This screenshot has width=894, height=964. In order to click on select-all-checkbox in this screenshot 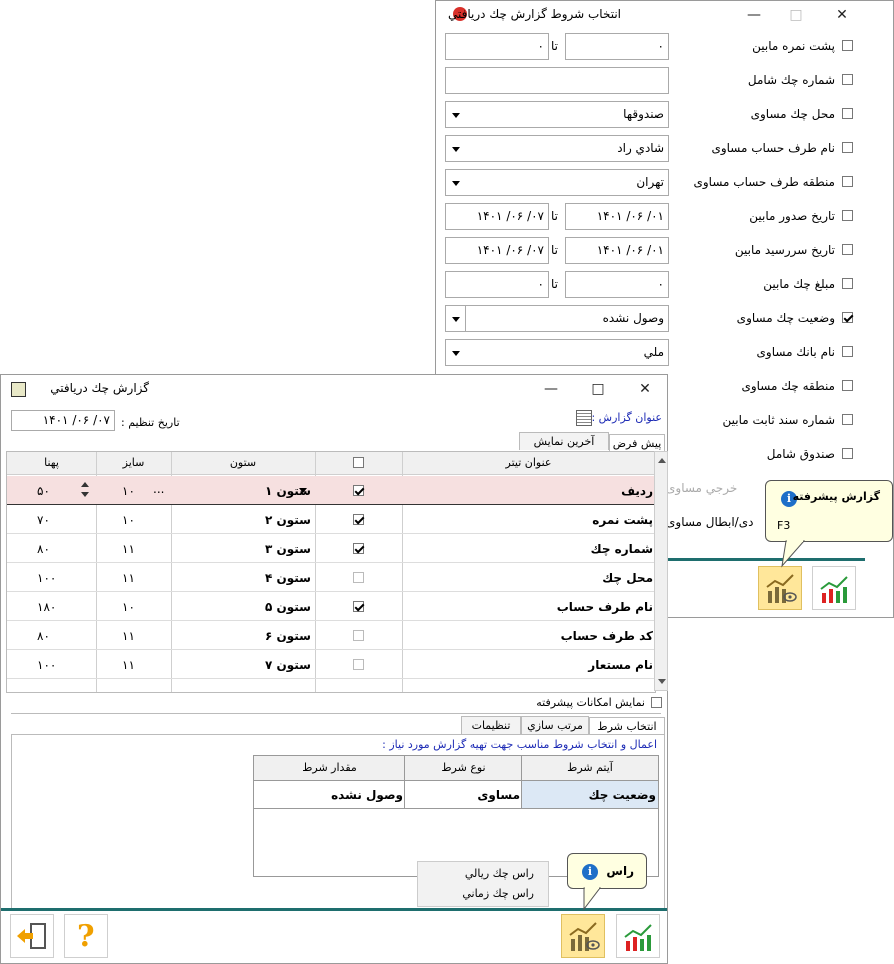, I will do `click(358, 462)`.